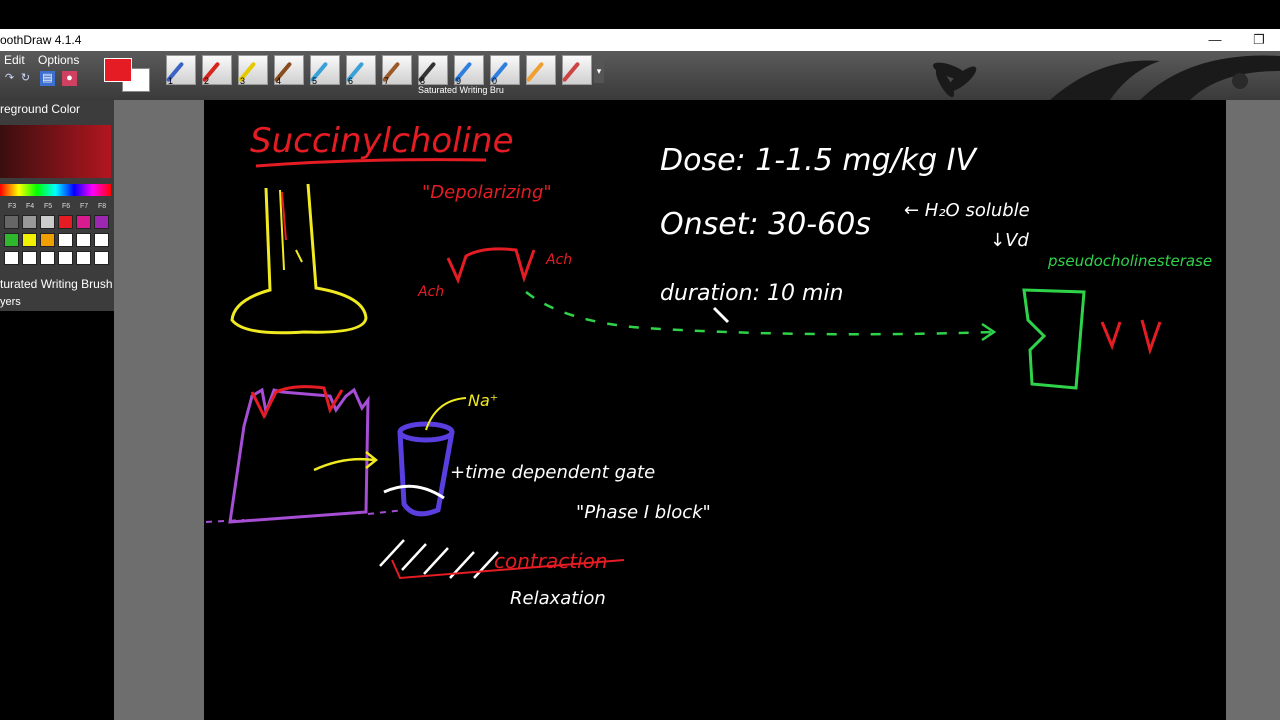 This screenshot has height=720, width=1280. Describe the element at coordinates (324, 70) in the screenshot. I see `brush-button-5: 5` at that location.